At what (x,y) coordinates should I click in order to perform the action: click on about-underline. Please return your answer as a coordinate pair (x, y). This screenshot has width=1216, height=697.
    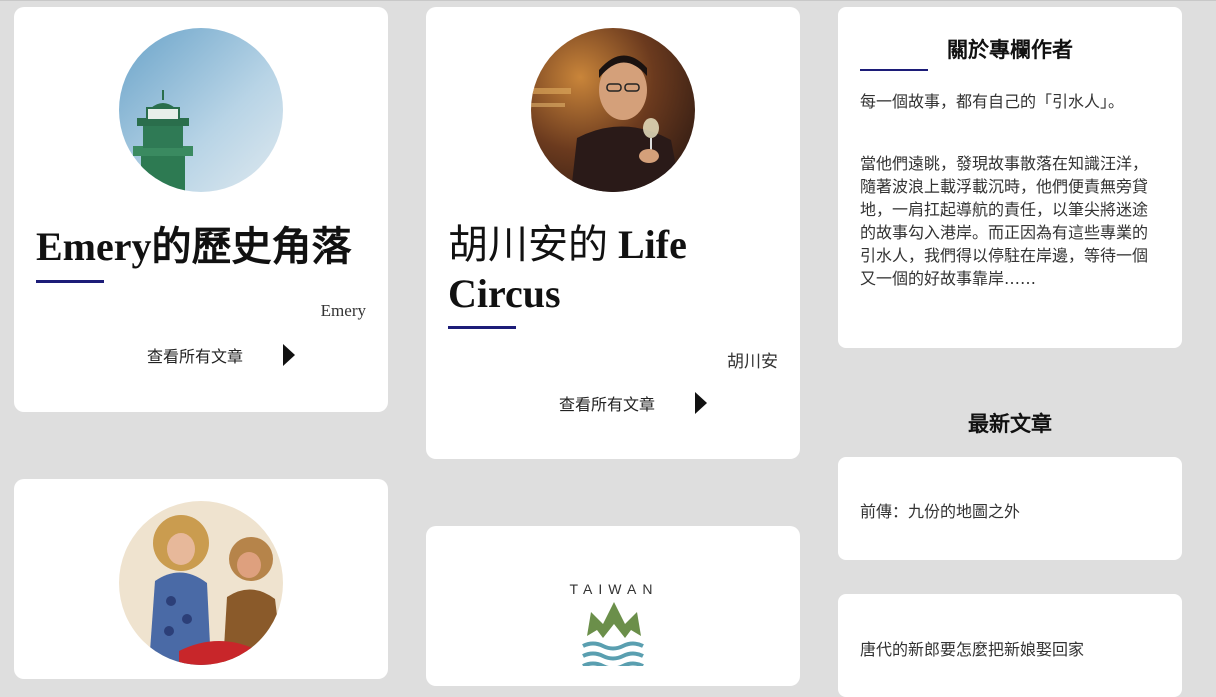
    Looking at the image, I should click on (894, 70).